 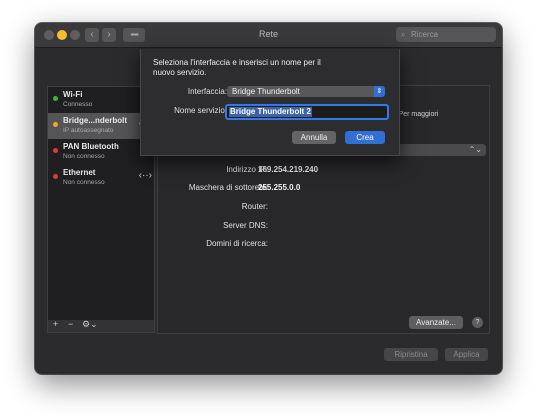 I want to click on search-icon: ⌕, so click(x=403, y=34).